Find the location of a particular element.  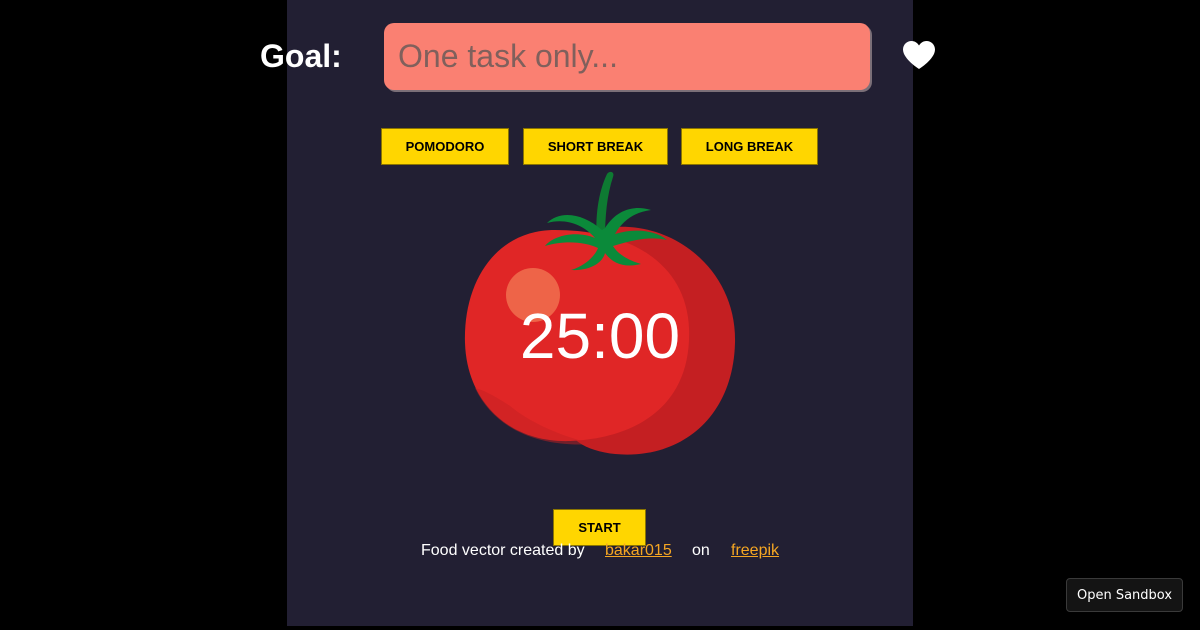

goal-label: Goal: is located at coordinates (301, 56).